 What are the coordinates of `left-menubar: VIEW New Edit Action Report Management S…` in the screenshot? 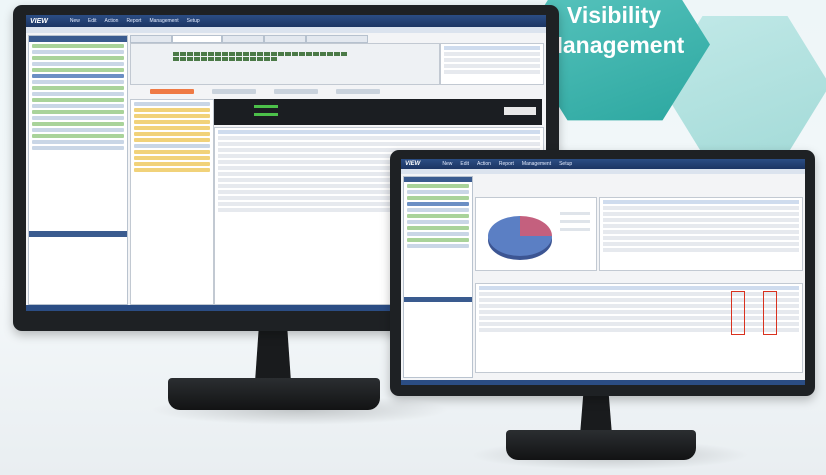 It's located at (286, 21).